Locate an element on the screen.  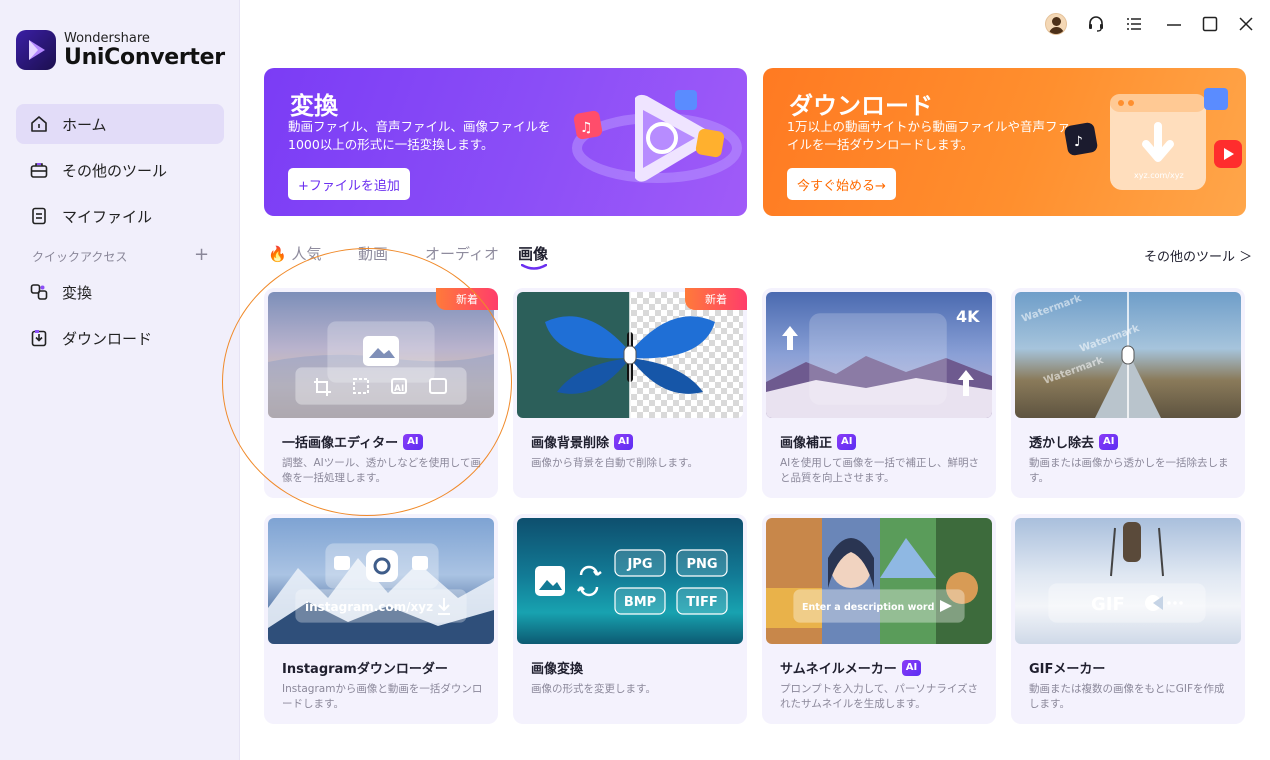
avatar is located at coordinates (1056, 24).